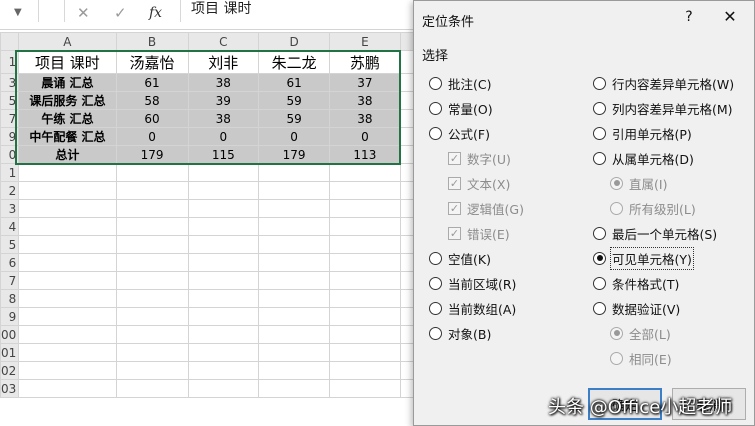  I want to click on row-number: 0, so click(10, 154).